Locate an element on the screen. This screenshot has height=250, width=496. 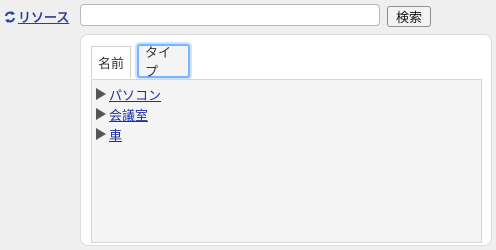
tree-item-meeting-room: 会議室 is located at coordinates (286, 114).